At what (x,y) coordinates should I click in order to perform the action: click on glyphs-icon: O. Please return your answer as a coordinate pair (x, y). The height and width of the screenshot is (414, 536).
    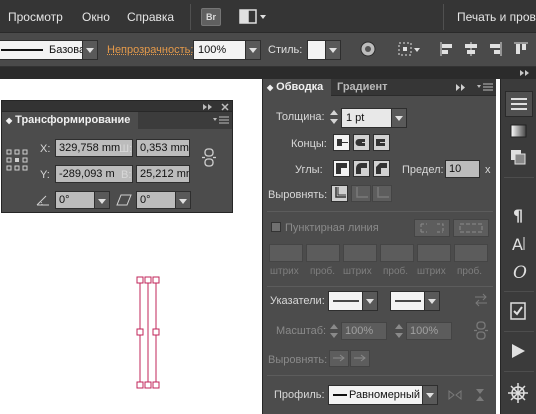
    Looking at the image, I should click on (520, 273).